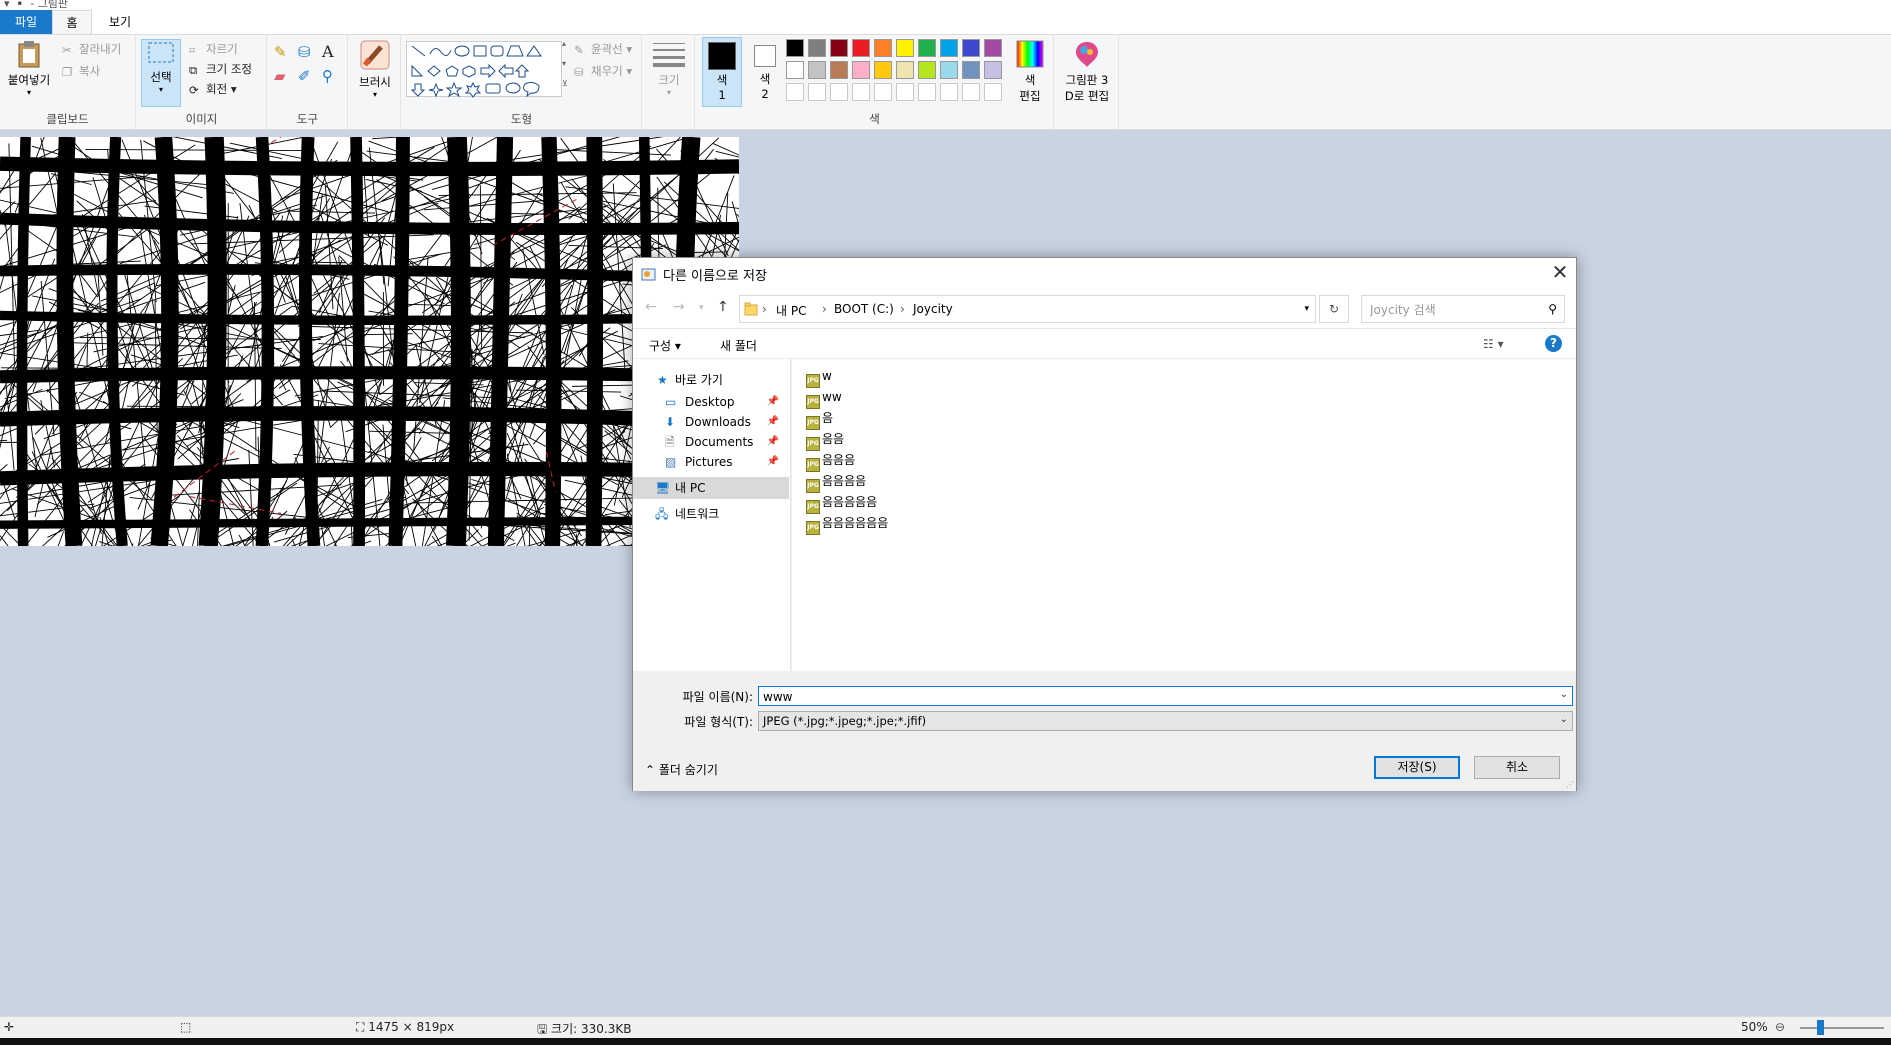 This screenshot has height=1045, width=1891. Describe the element at coordinates (213, 49) in the screenshot. I see `crop-button: ⌗ 자르기` at that location.